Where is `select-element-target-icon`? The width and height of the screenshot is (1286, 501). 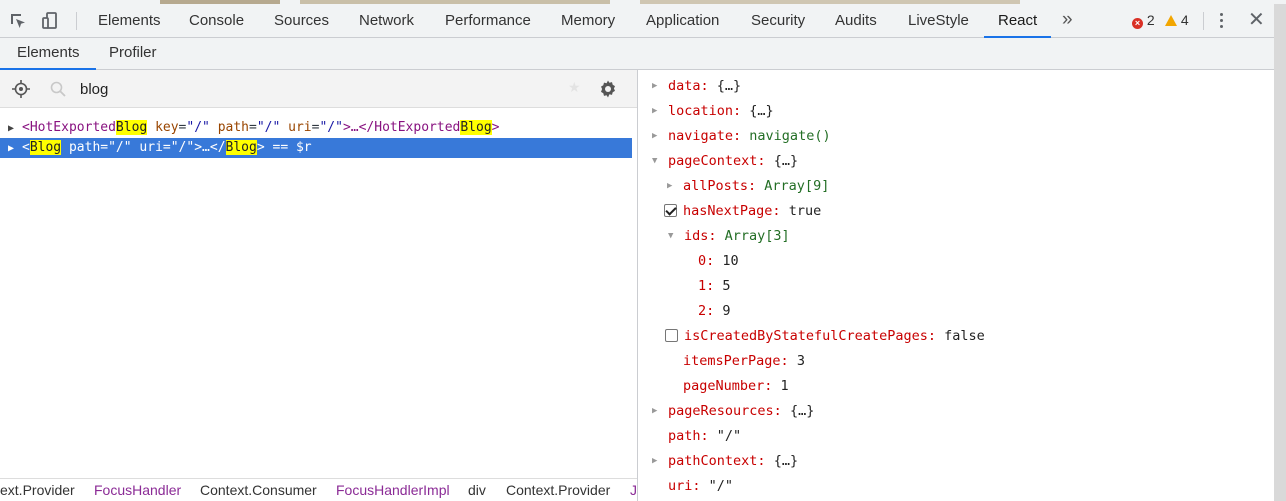
select-element-target-icon is located at coordinates (21, 89).